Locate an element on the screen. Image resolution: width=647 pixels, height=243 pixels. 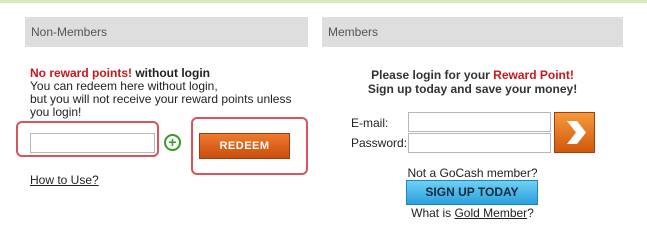
how-to-use-link: How to Use? is located at coordinates (64, 180).